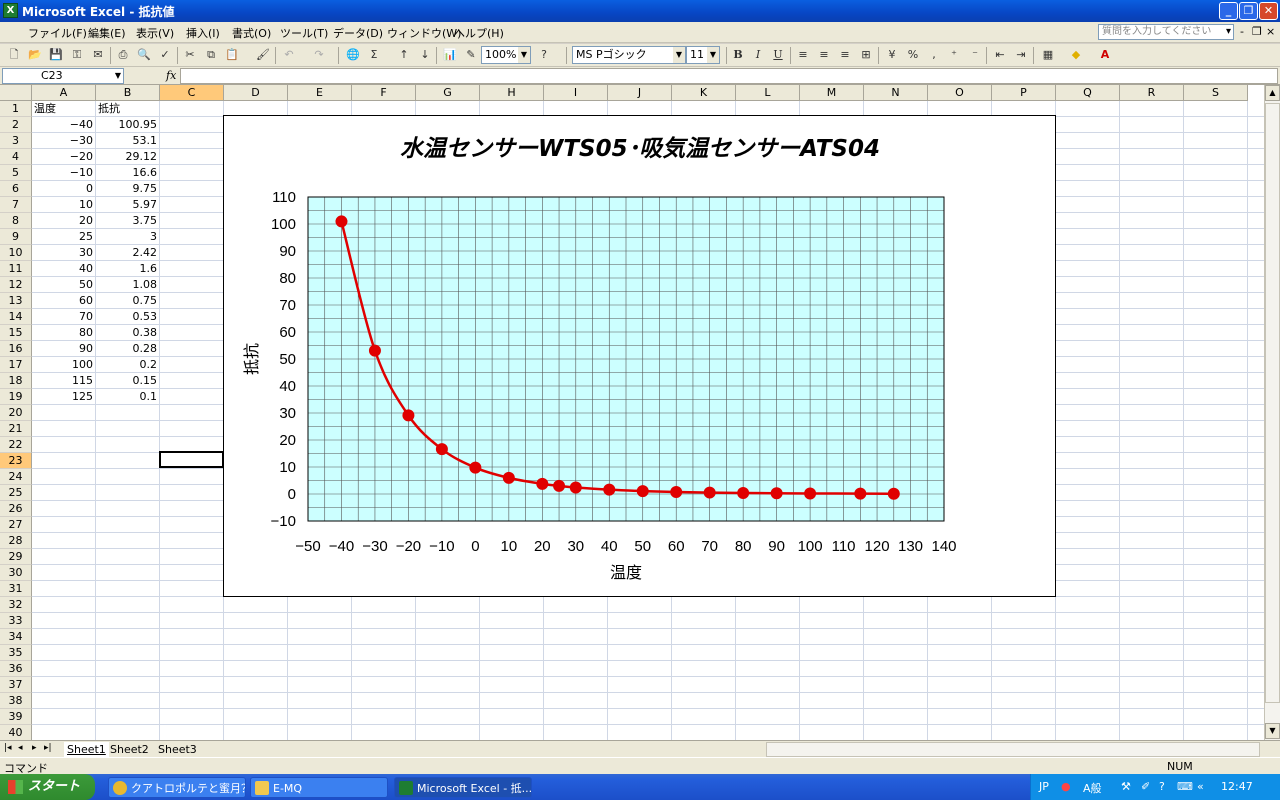 The height and width of the screenshot is (800, 1280). Describe the element at coordinates (128, 173) in the screenshot. I see `cell-b5: 16.6` at that location.